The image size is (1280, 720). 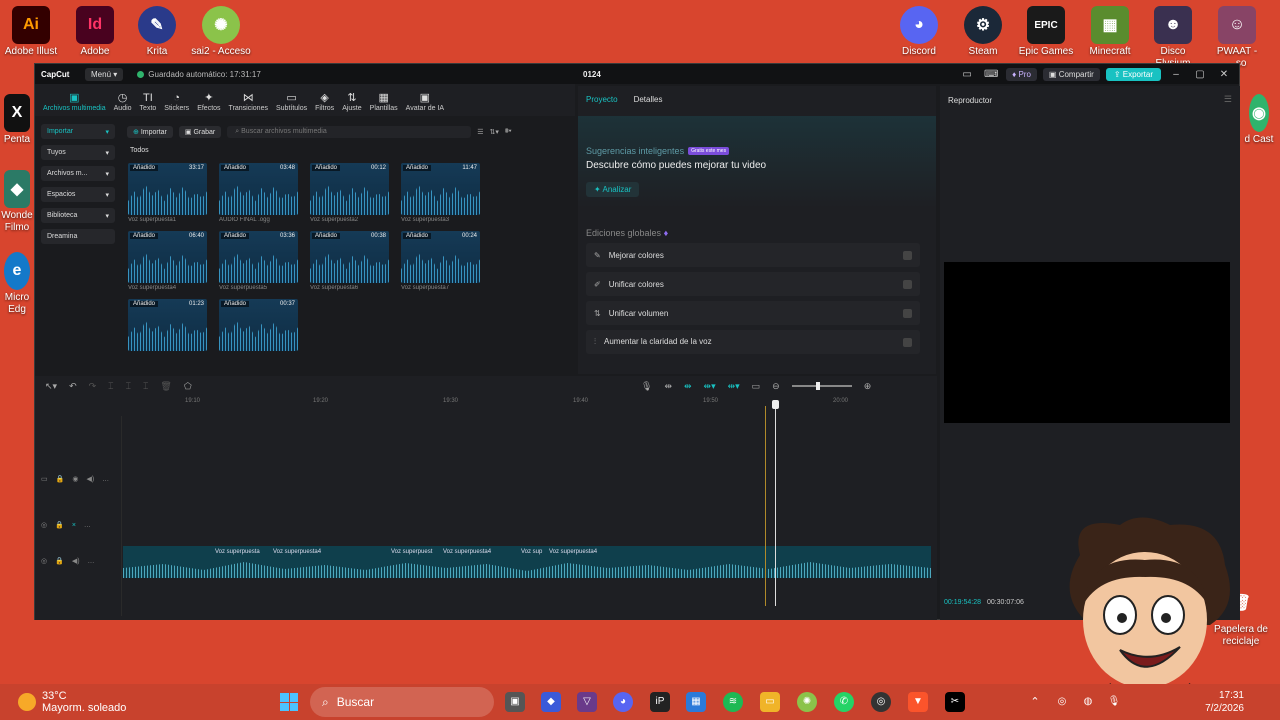 I want to click on jetbrains-icon: iP, so click(x=660, y=702).